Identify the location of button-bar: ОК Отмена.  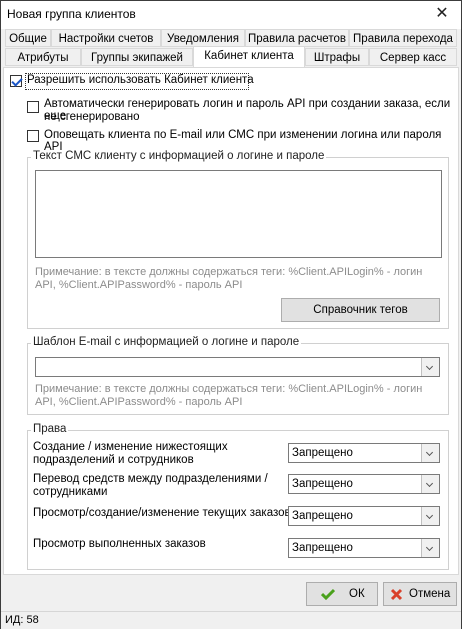
(231, 594).